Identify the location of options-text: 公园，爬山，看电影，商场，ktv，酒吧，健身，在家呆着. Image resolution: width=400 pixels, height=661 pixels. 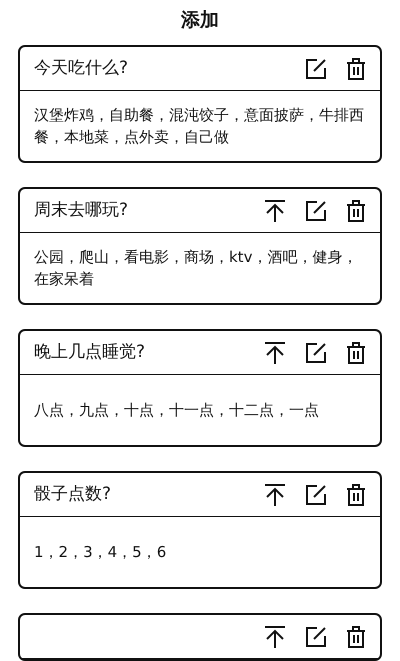
(196, 268).